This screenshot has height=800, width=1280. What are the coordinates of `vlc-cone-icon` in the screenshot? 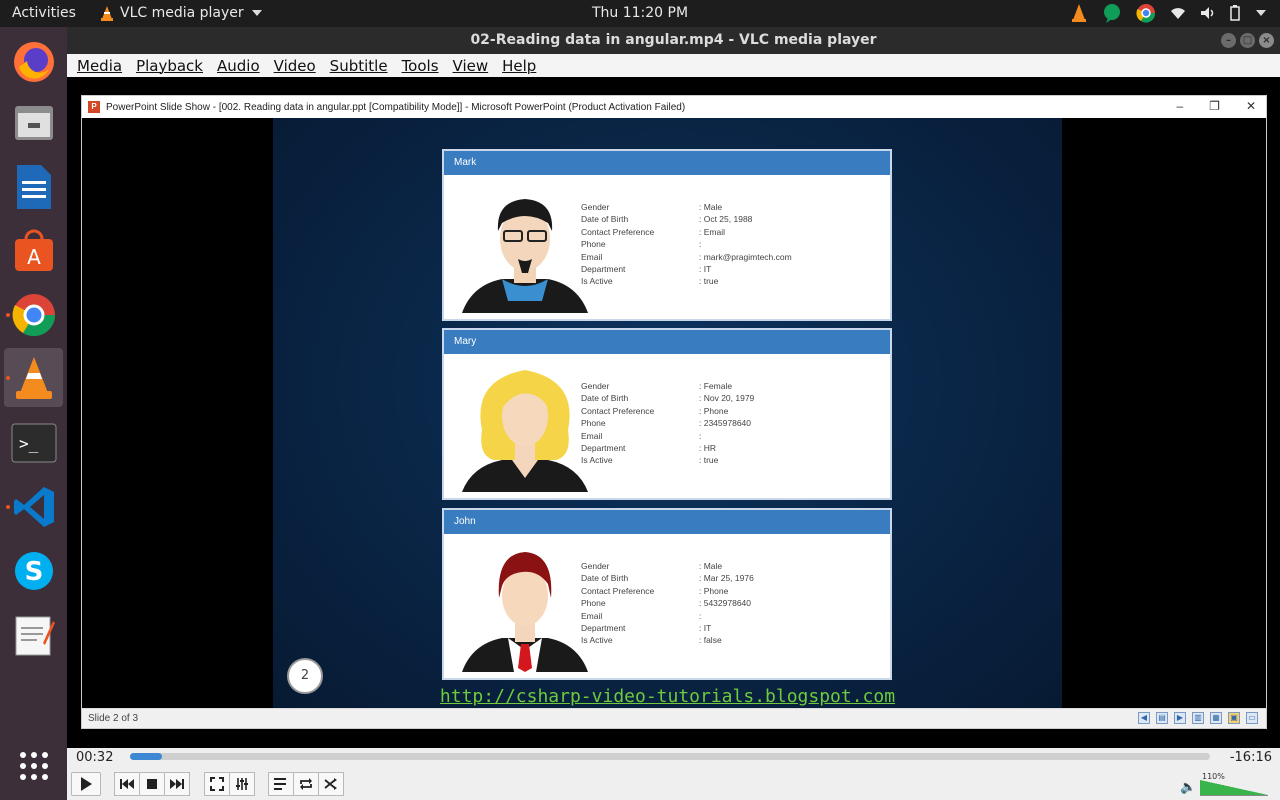 It's located at (33, 377).